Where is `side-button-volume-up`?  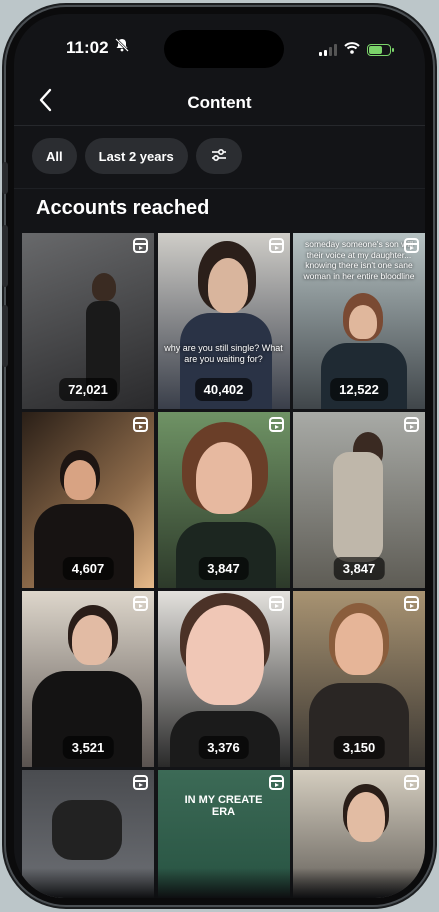 side-button-volume-up is located at coordinates (5, 256).